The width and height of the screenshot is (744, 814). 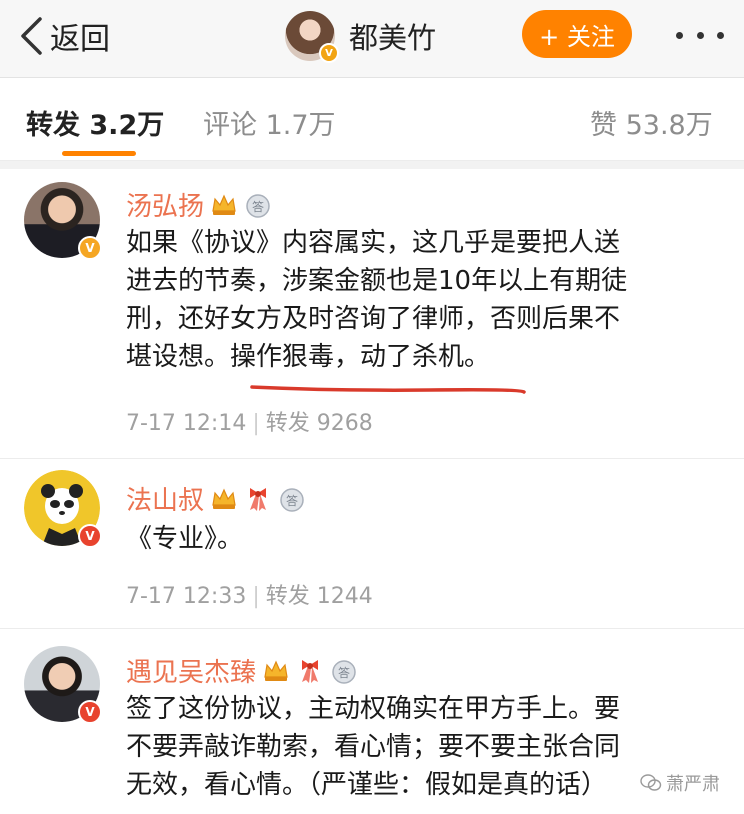 I want to click on repost-count: 转发 9268, so click(x=319, y=423).